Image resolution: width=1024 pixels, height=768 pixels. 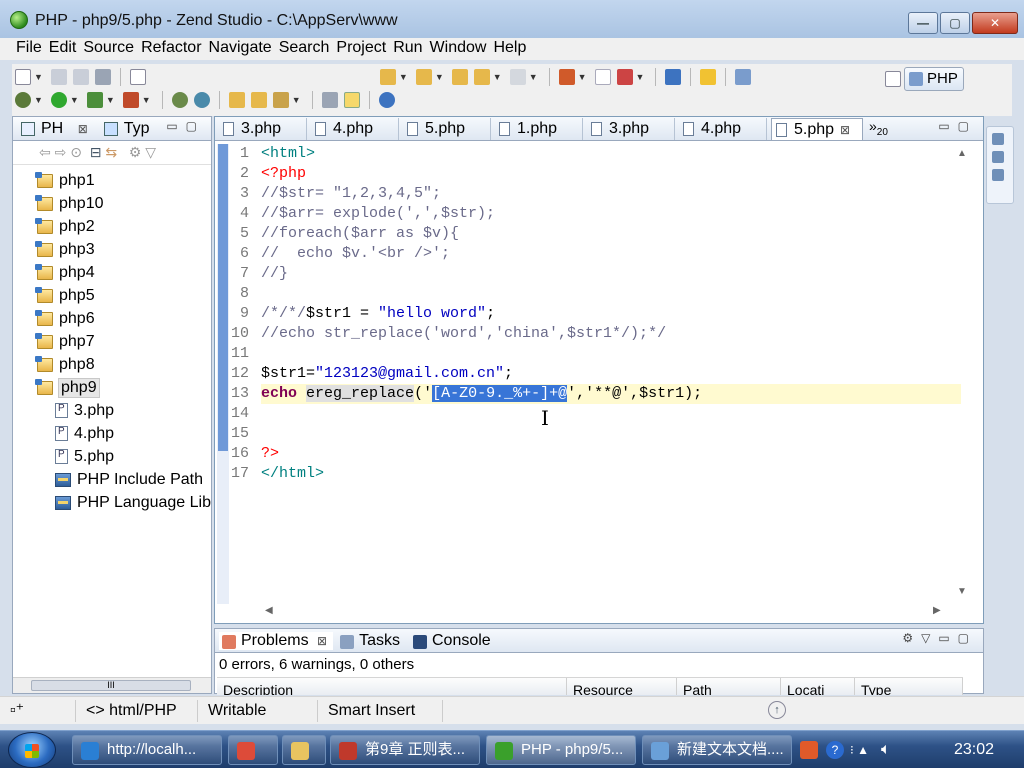 What do you see at coordinates (411, 49) in the screenshot?
I see `menu-run: Run` at bounding box center [411, 49].